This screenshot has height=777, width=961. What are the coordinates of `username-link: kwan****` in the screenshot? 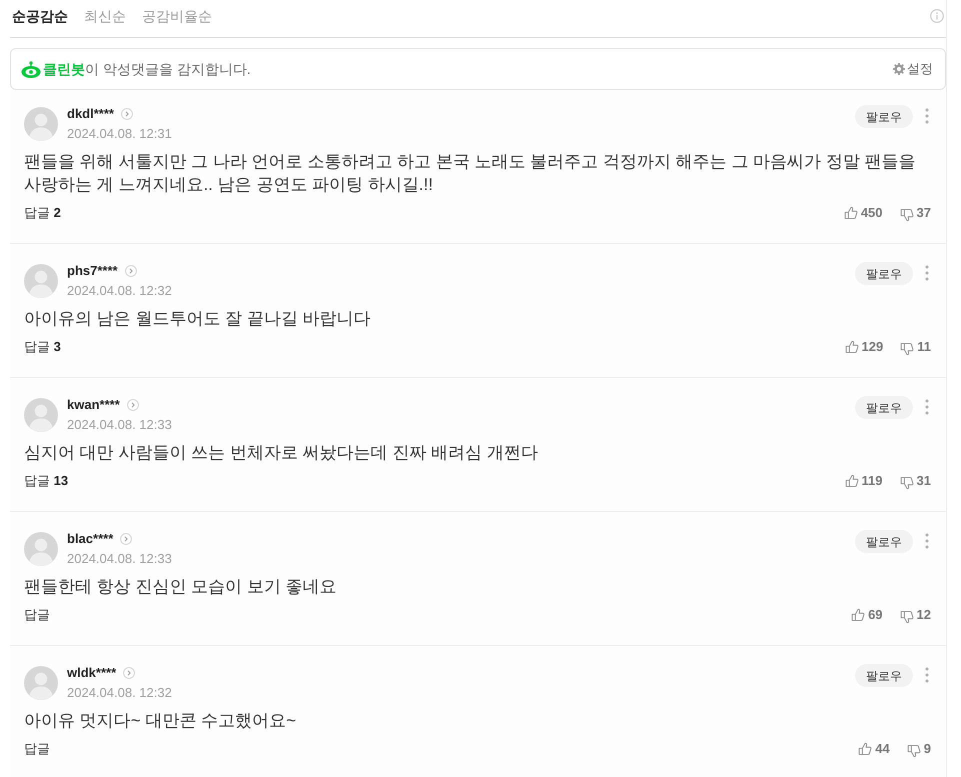 It's located at (93, 405).